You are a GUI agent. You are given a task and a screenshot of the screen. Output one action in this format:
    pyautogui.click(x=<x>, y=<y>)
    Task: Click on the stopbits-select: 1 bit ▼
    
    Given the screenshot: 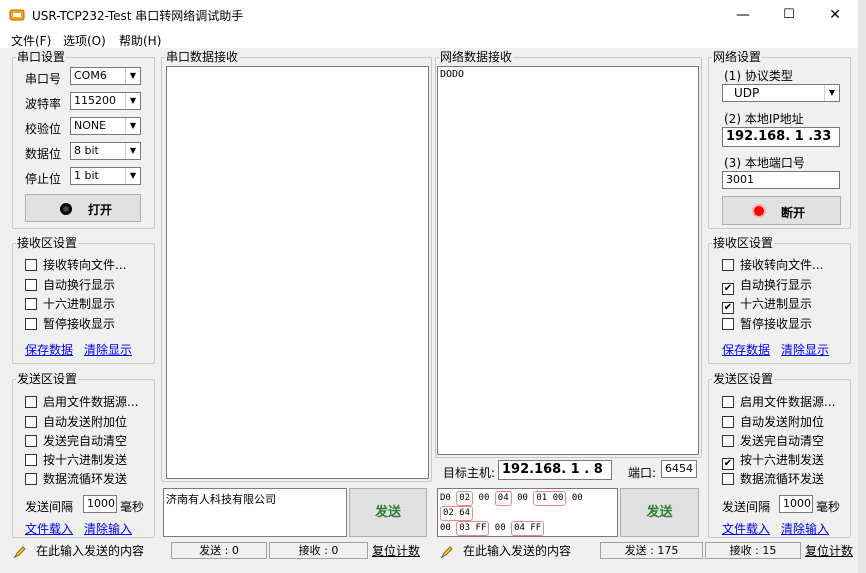 What is the action you would take?
    pyautogui.click(x=105, y=176)
    